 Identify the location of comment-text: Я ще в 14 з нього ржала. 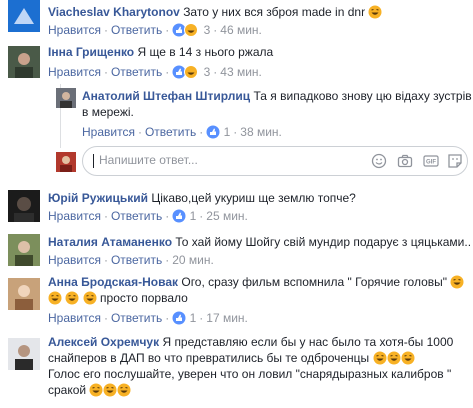
(205, 52).